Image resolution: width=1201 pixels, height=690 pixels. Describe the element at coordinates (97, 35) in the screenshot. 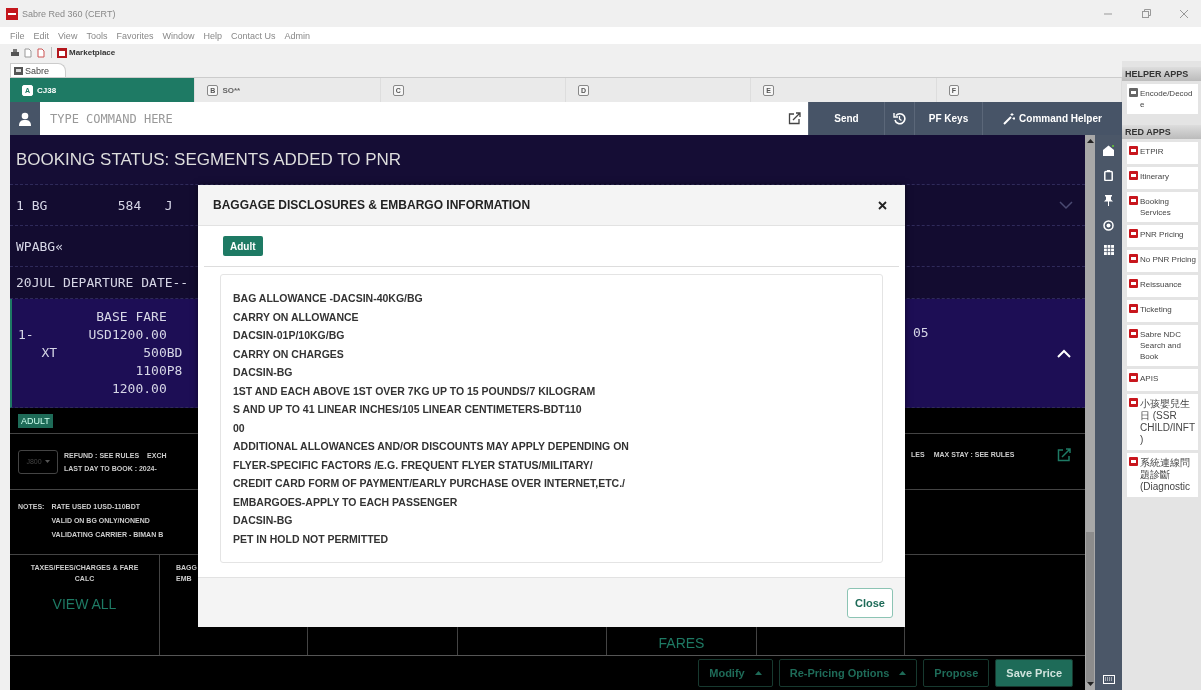

I see `menu-item: Tools` at that location.